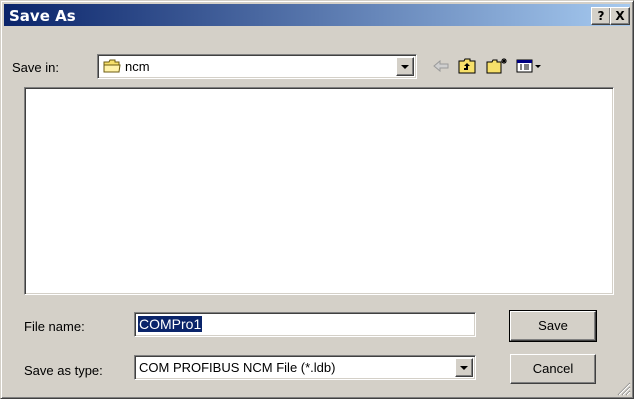 Image resolution: width=634 pixels, height=399 pixels. I want to click on file-name-label: File name:, so click(54, 326).